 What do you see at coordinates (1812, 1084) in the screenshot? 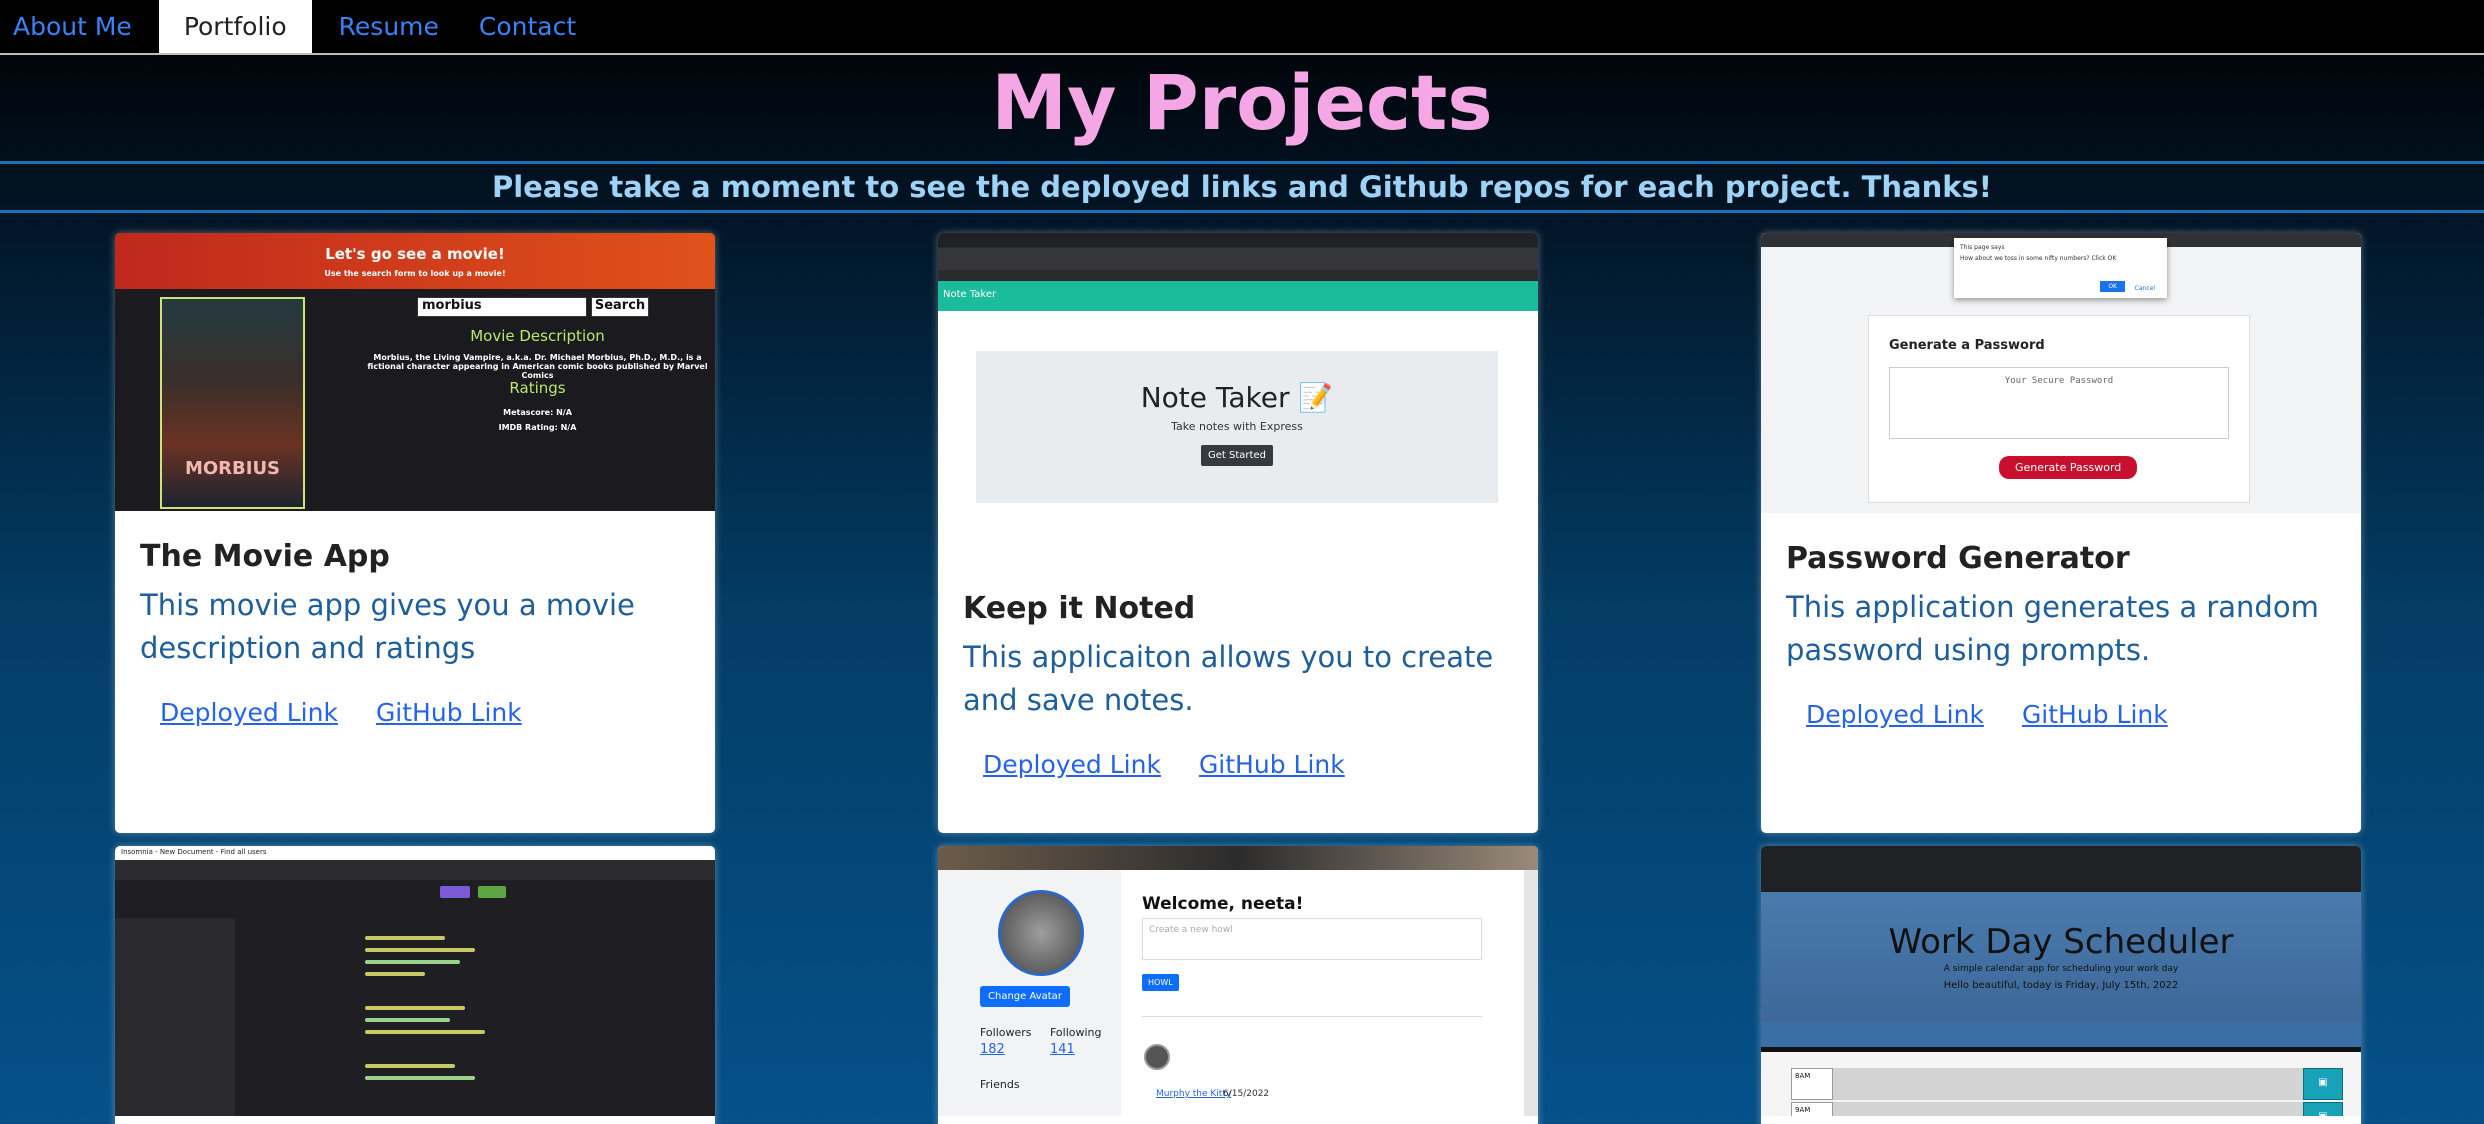
I see `time-slot-label: 8AM` at bounding box center [1812, 1084].